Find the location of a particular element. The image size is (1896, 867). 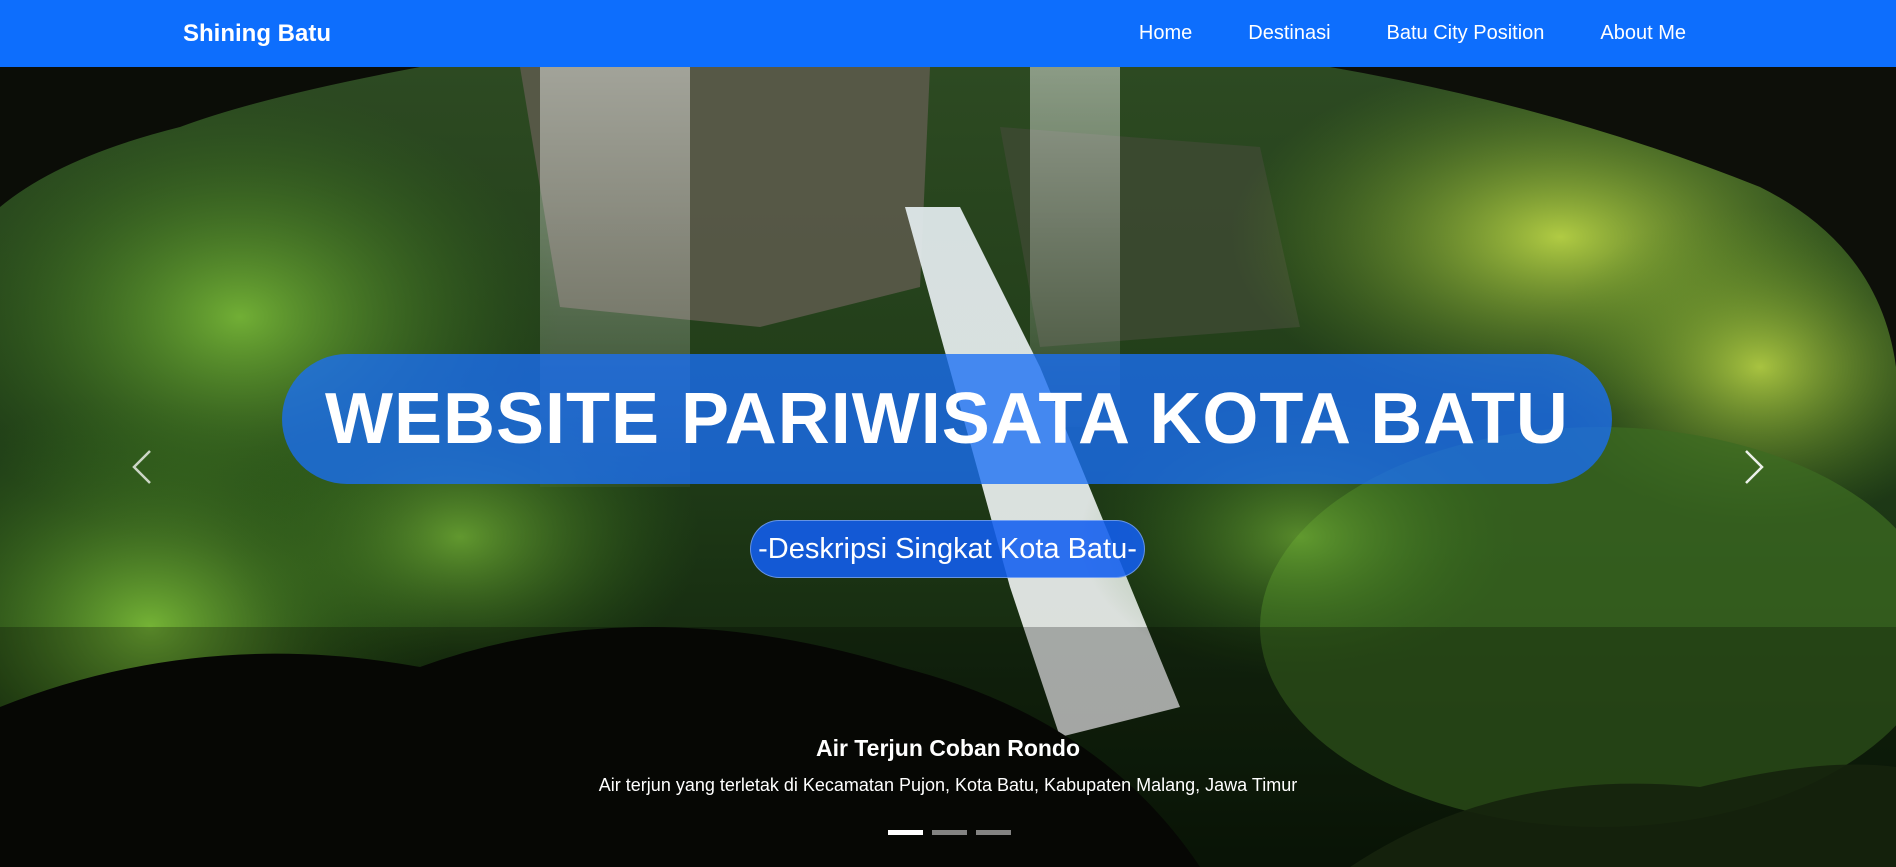

hero-title-banner: WEBSITE PARIWISATA KOTA BATU is located at coordinates (947, 419).